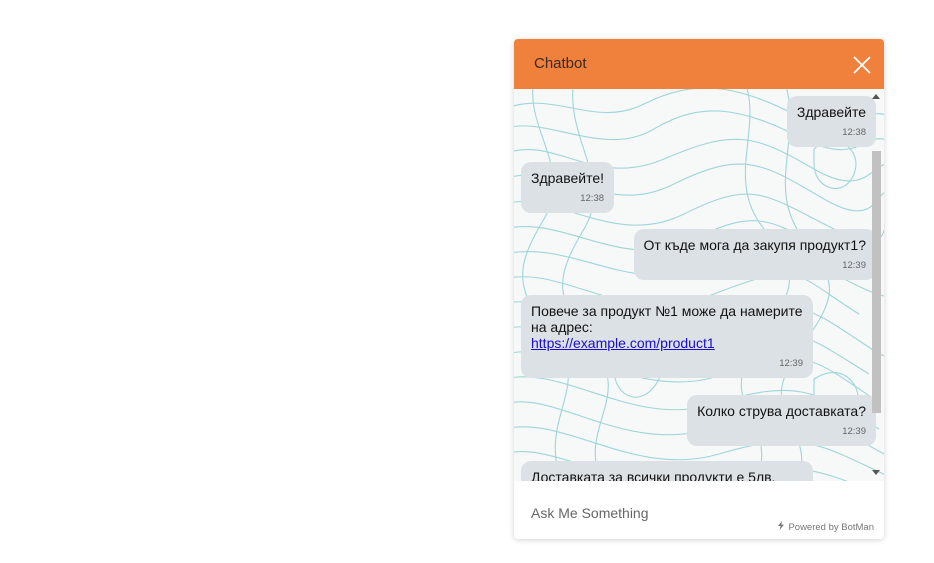 The image size is (934, 563). I want to click on powered-by-text: Powered by BotMan, so click(831, 527).